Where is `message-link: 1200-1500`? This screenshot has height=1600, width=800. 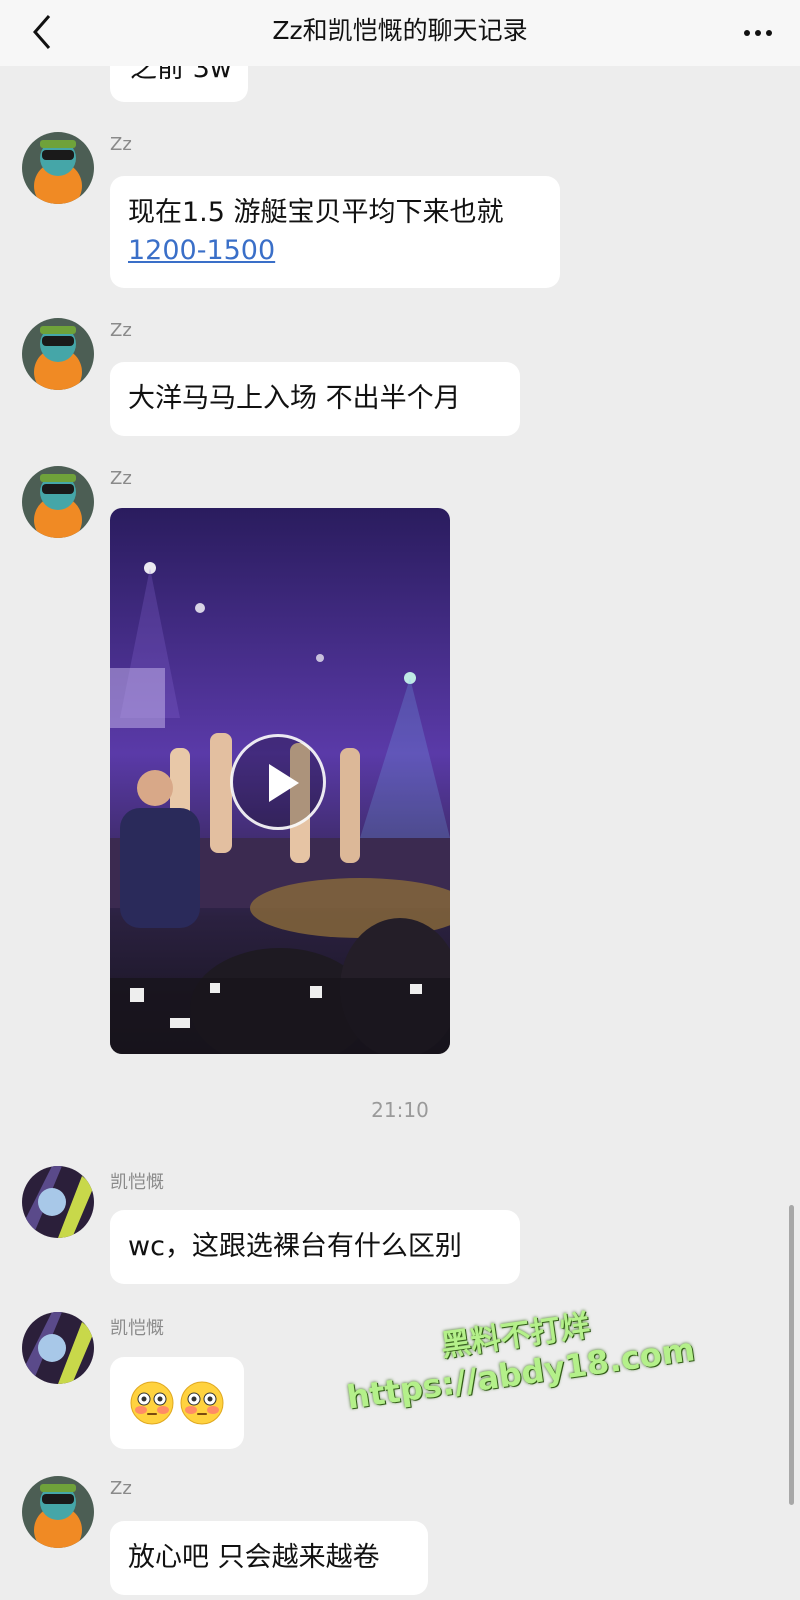
message-link: 1200-1500 is located at coordinates (335, 251).